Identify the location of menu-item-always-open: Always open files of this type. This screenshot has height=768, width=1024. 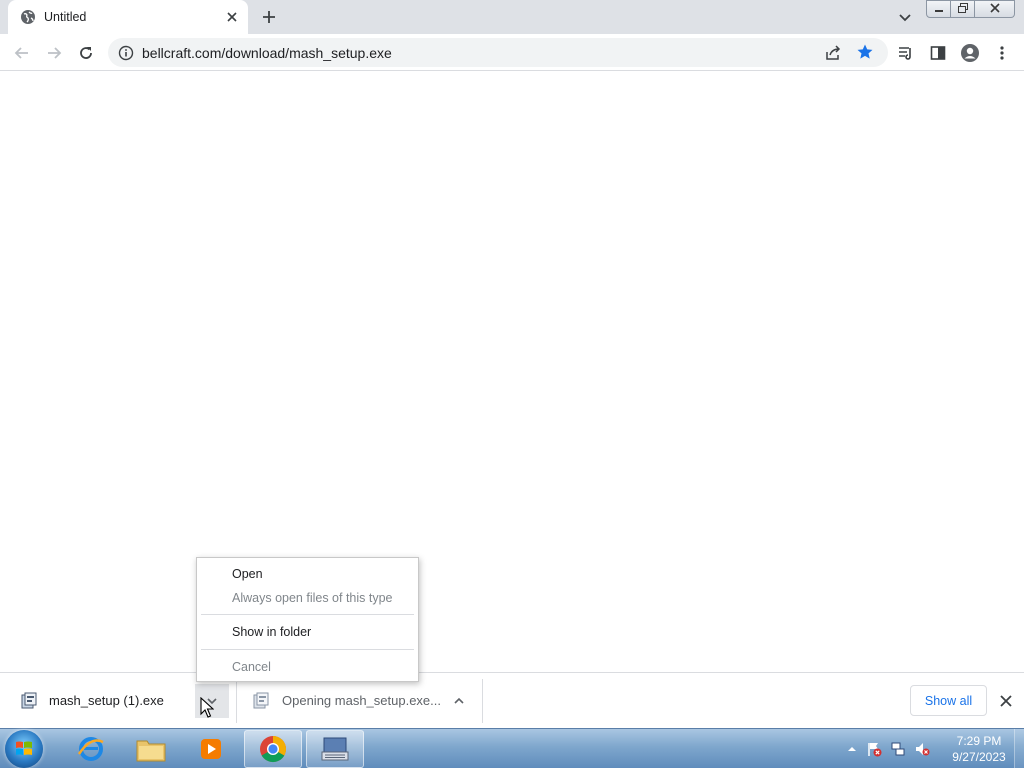
(312, 598).